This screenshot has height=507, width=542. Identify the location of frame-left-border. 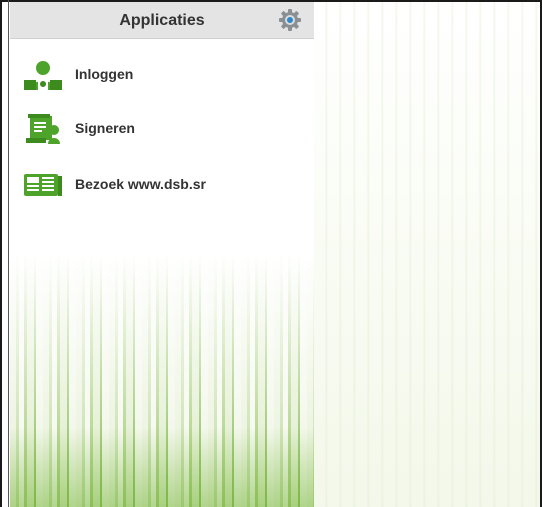
(1, 253).